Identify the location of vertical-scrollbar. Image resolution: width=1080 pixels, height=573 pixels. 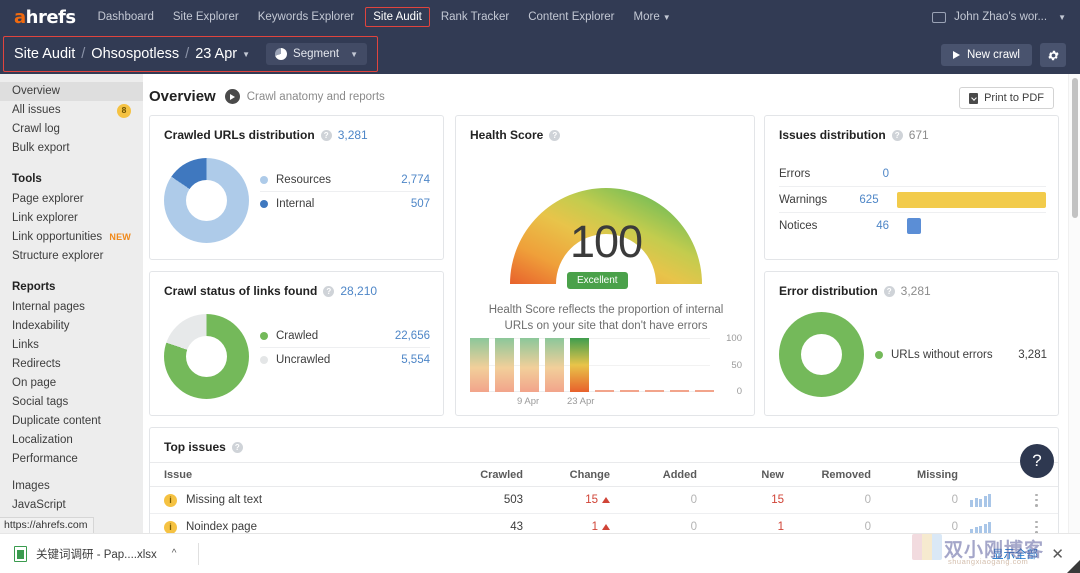
(1074, 303).